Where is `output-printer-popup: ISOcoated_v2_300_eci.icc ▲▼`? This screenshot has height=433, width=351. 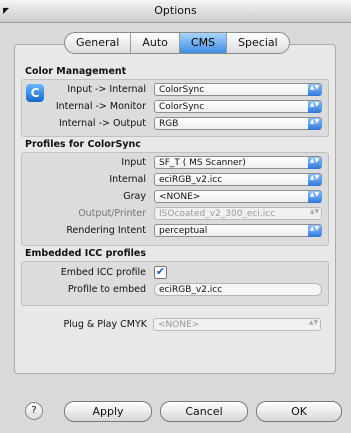
output-printer-popup: ISOcoated_v2_300_eci.icc ▲▼ is located at coordinates (238, 213).